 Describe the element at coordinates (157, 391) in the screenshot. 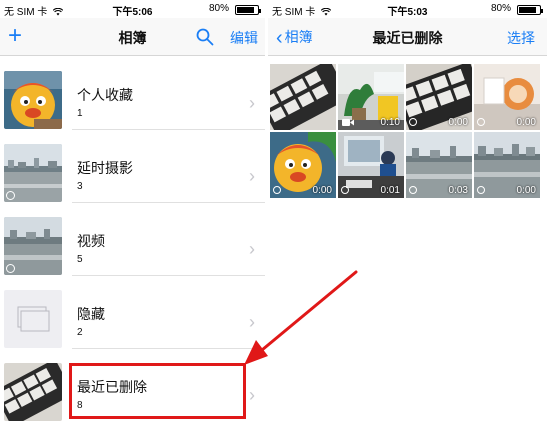

I see `highlight-box` at that location.